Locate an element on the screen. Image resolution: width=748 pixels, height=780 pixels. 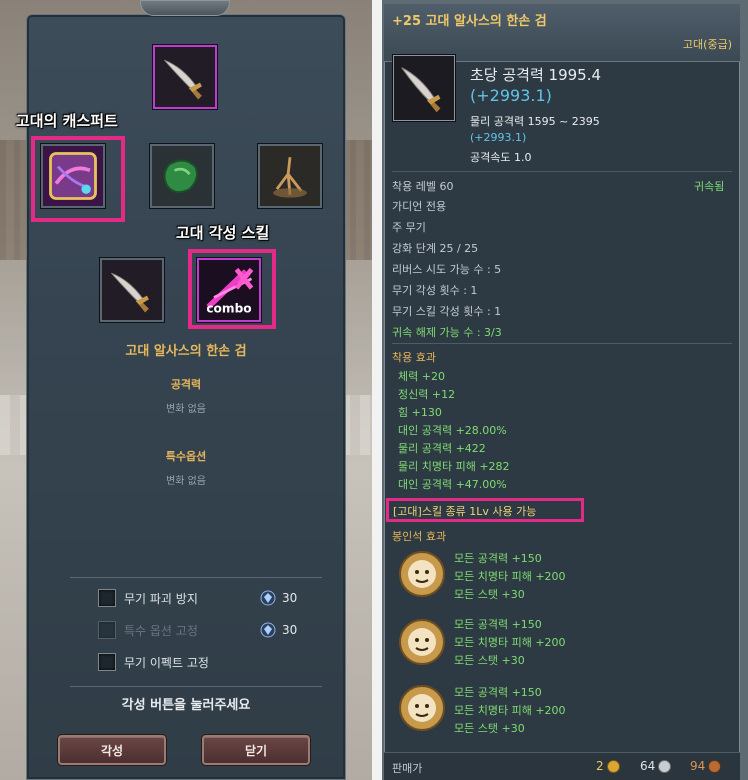
equip-effect-line: 대인 공격력 +47.00% is located at coordinates (452, 484).